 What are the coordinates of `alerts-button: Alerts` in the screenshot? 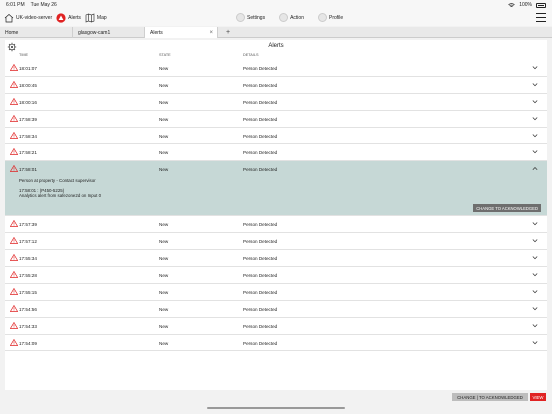 It's located at (68, 18).